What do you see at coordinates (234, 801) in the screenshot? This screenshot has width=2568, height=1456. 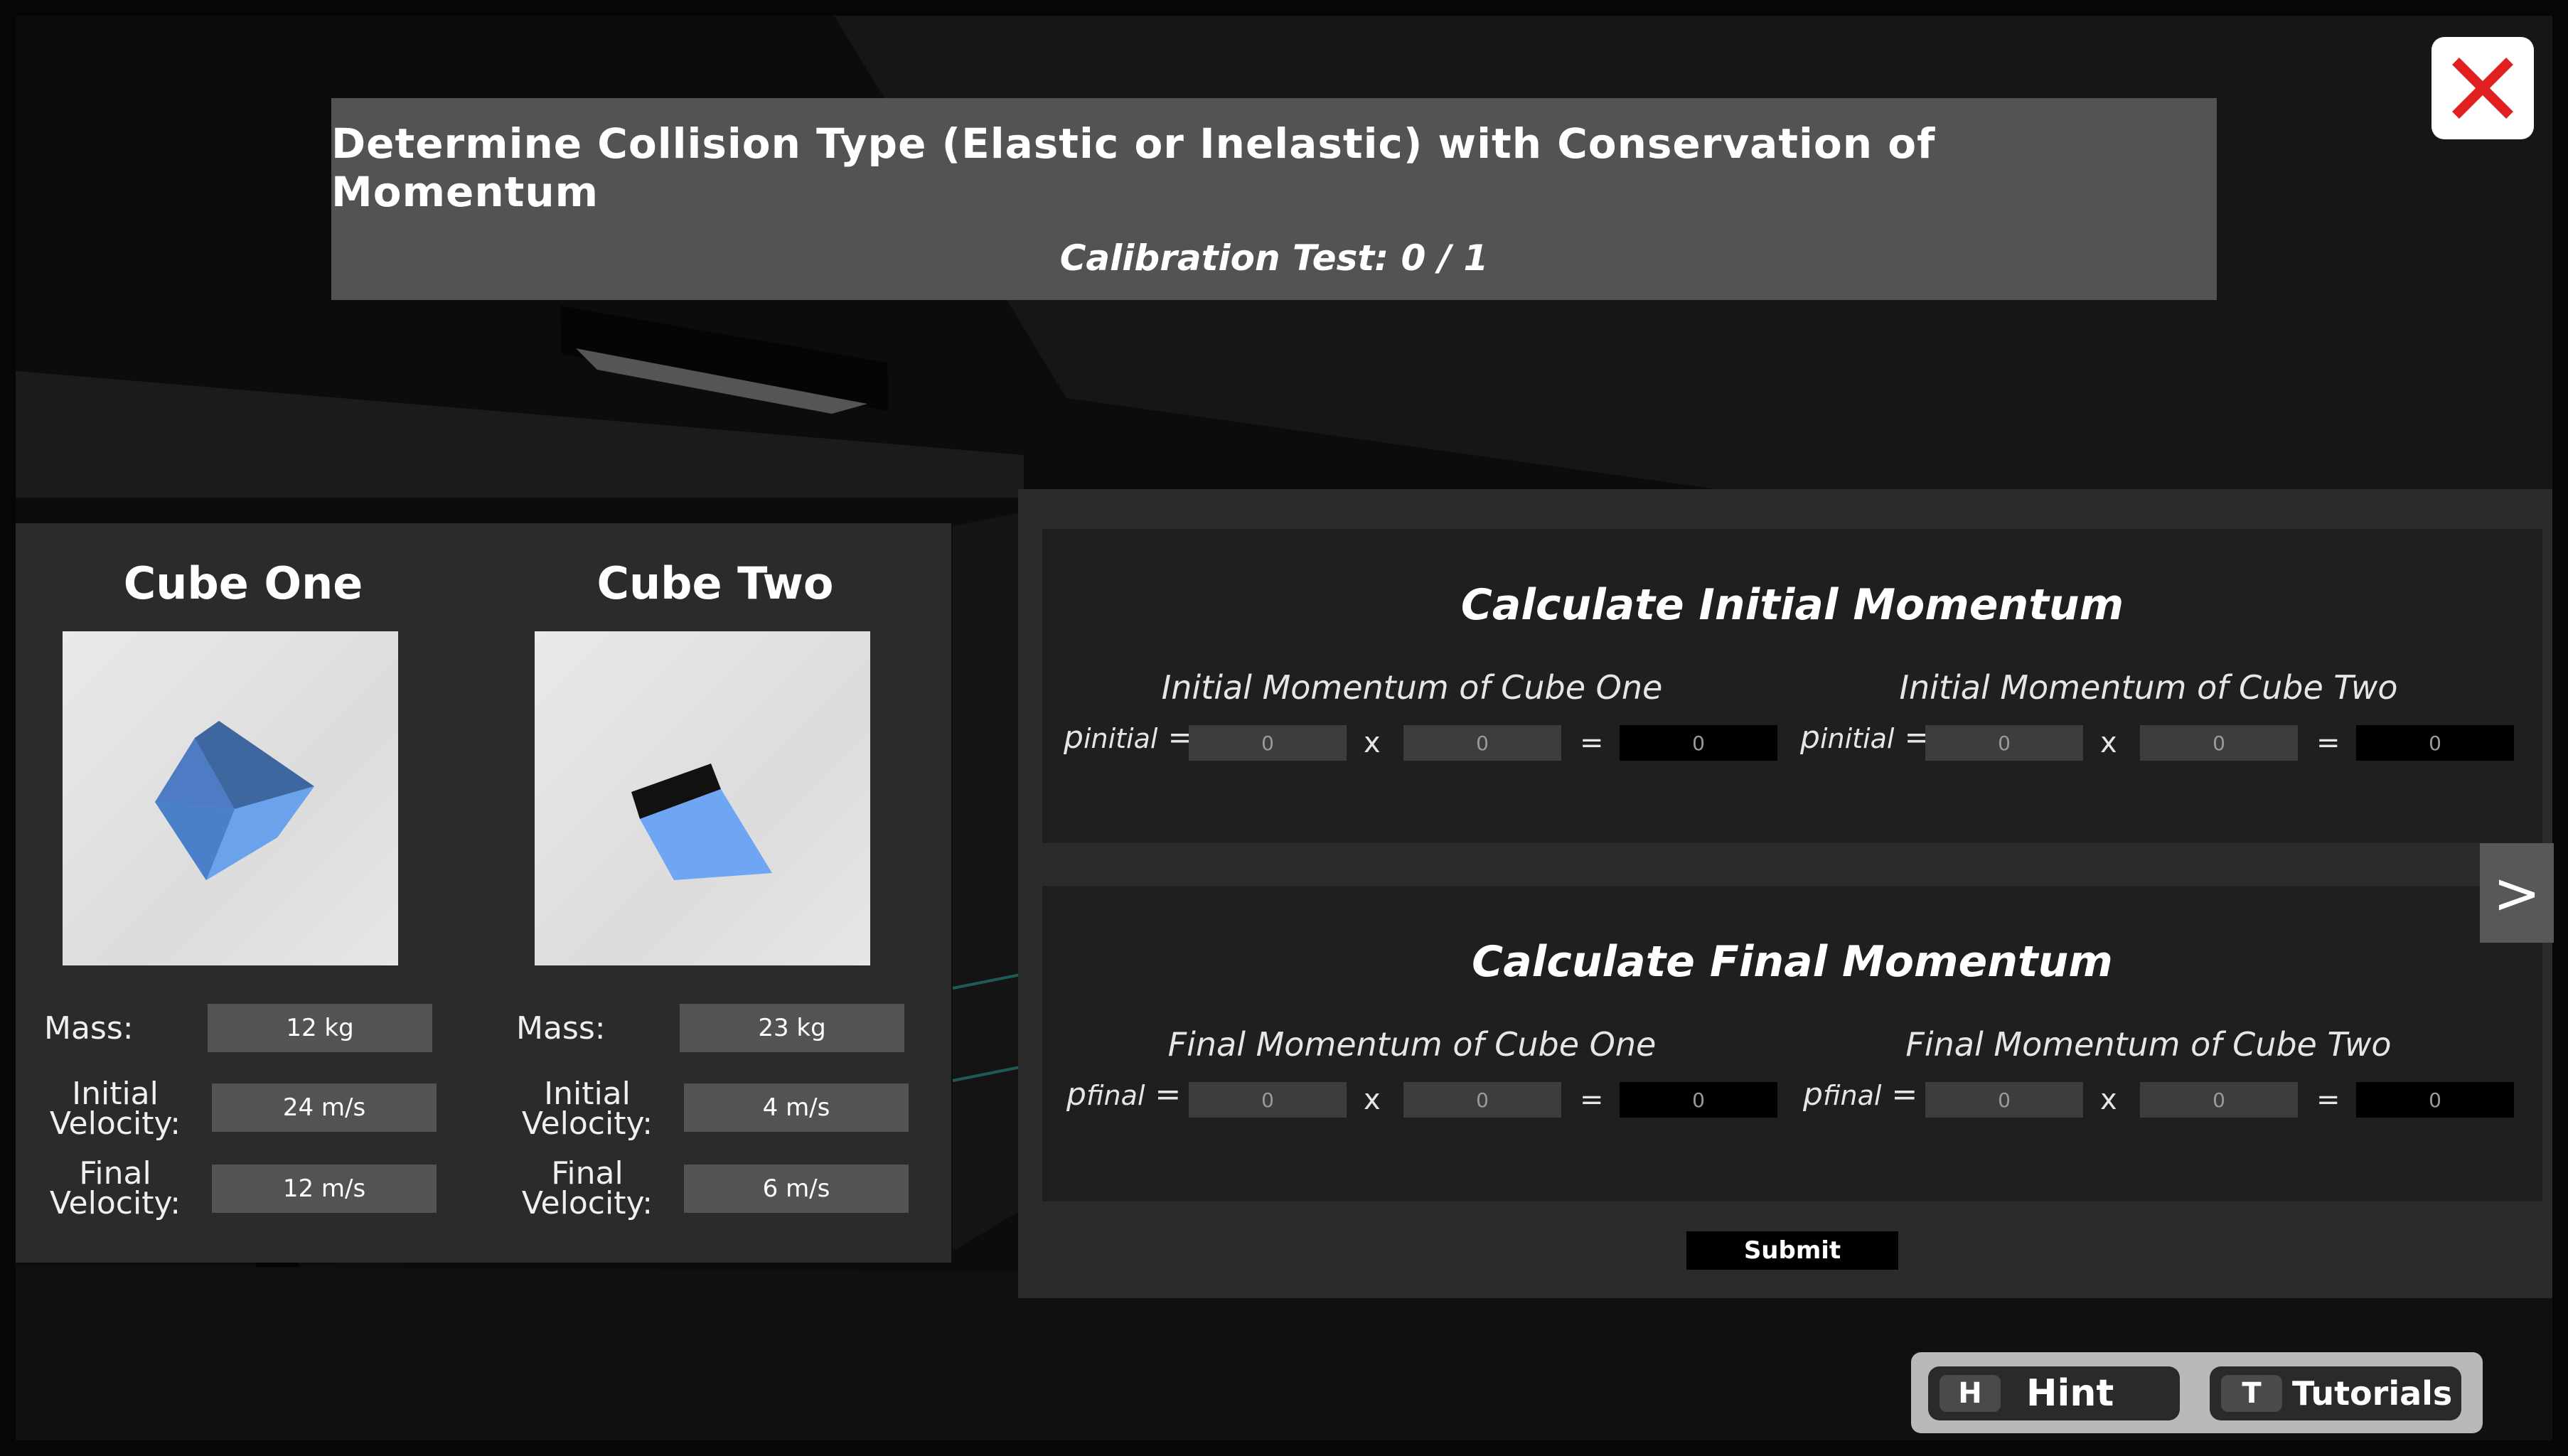 I see `cube-one-icon` at bounding box center [234, 801].